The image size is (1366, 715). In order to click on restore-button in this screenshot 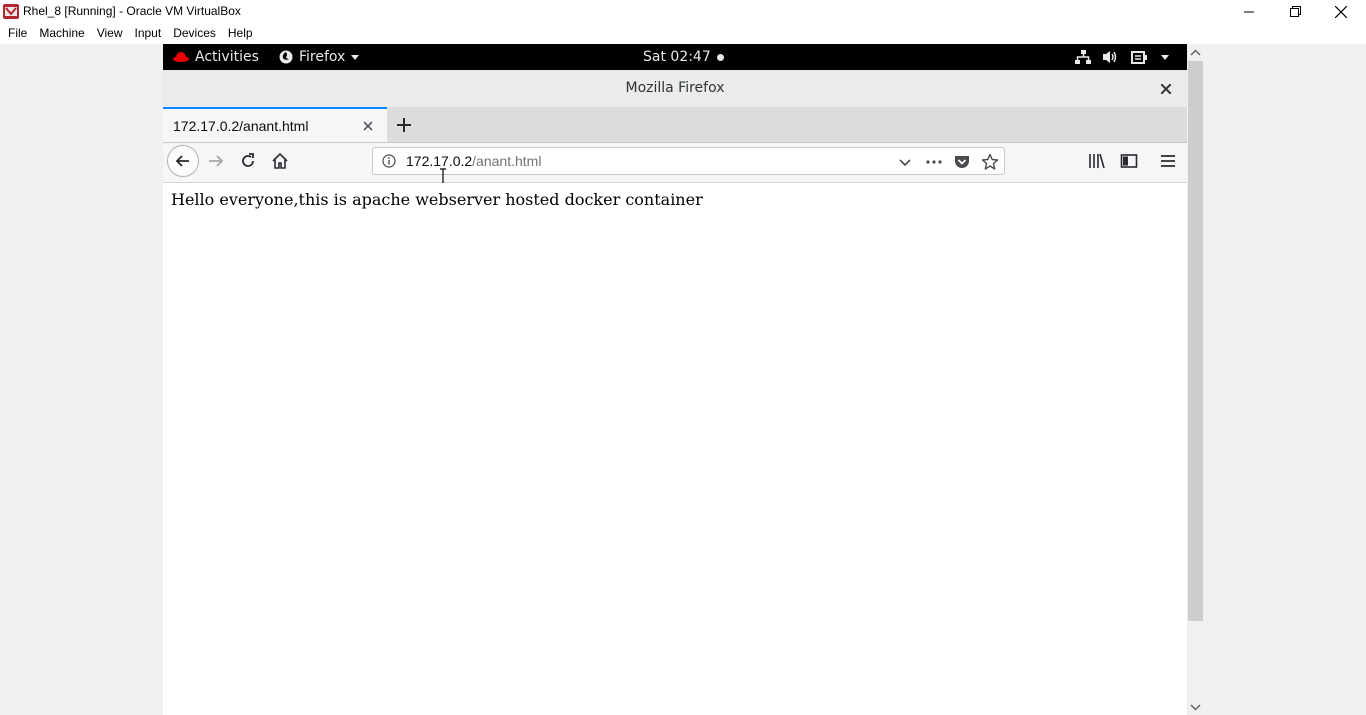, I will do `click(1295, 11)`.